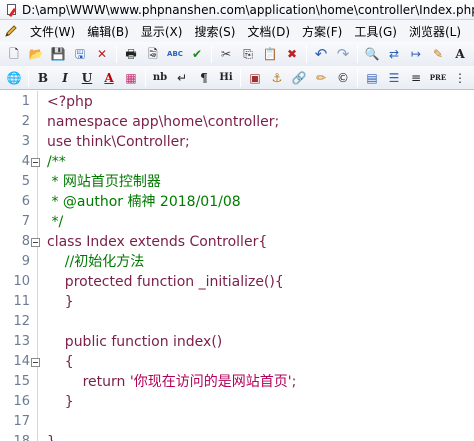 The height and width of the screenshot is (441, 474). What do you see at coordinates (343, 54) in the screenshot?
I see `redo-icon: ↷` at bounding box center [343, 54].